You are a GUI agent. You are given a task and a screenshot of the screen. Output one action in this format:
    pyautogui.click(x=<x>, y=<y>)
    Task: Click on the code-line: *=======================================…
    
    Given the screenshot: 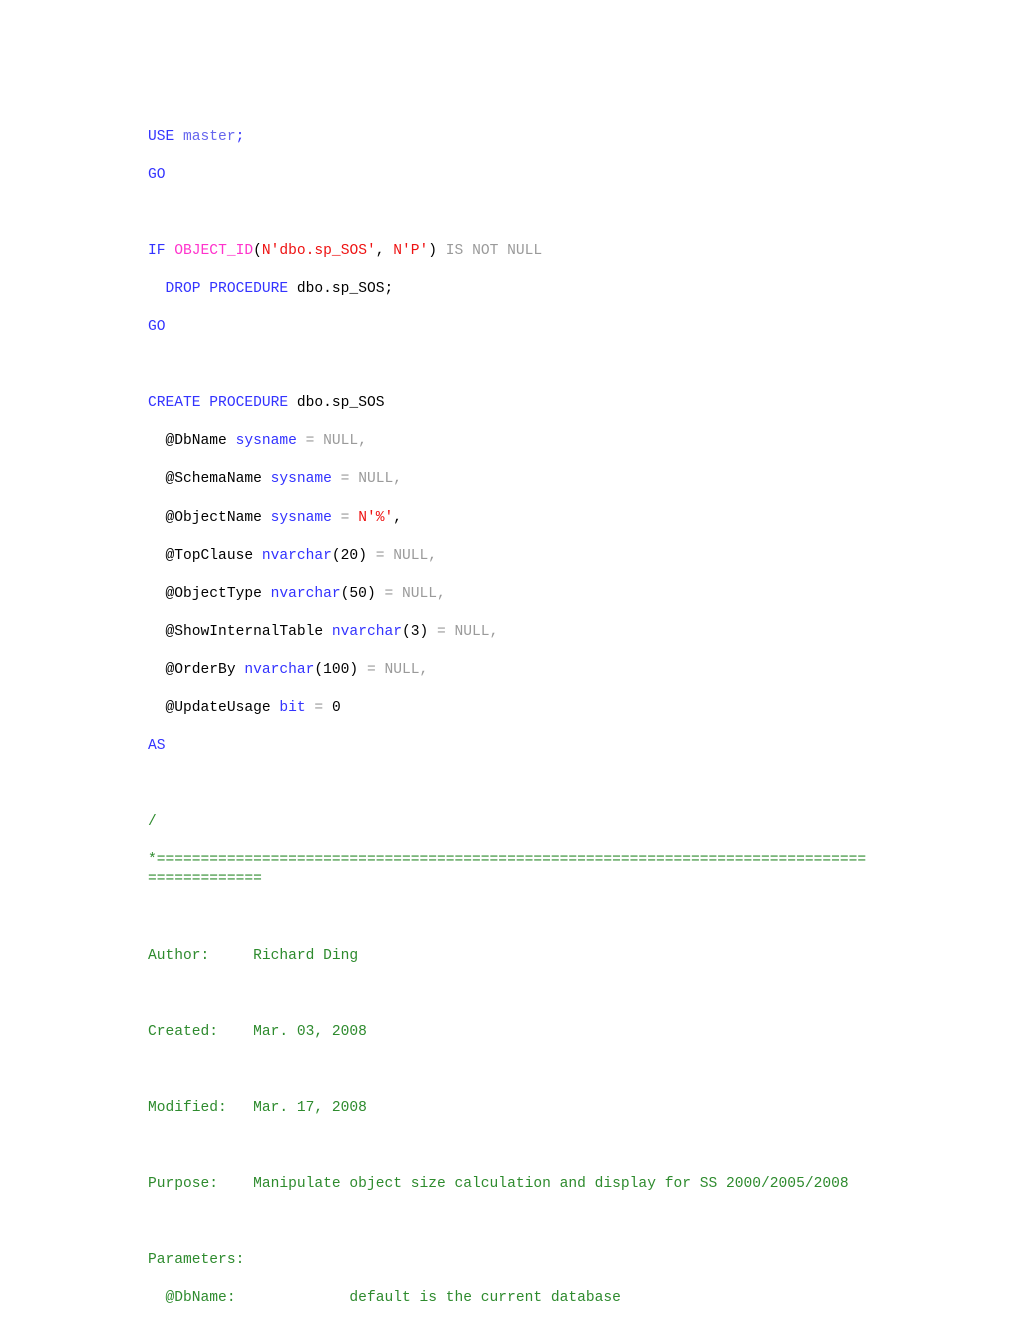 What is the action you would take?
    pyautogui.click(x=508, y=870)
    